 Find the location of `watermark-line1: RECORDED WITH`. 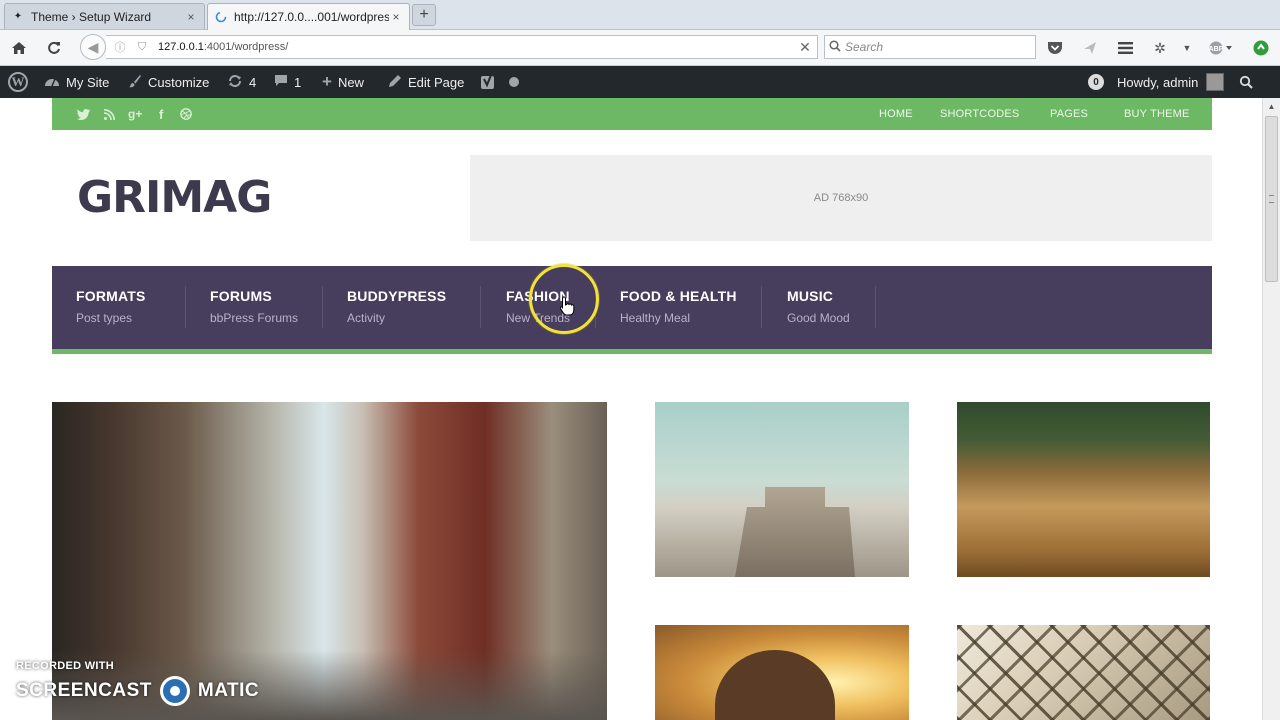

watermark-line1: RECORDED WITH is located at coordinates (65, 666).